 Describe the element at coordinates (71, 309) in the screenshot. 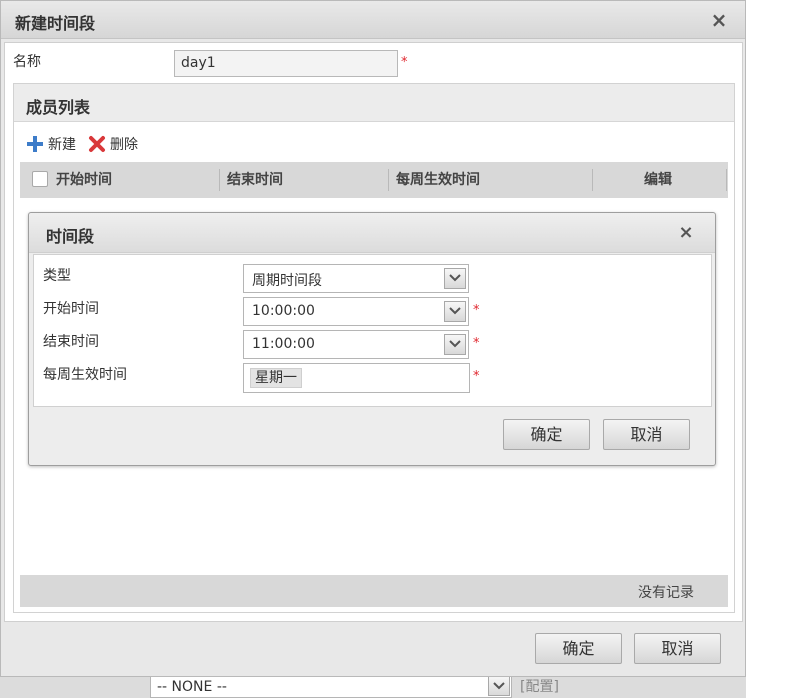

I see `start-time-label: 开始时间` at that location.